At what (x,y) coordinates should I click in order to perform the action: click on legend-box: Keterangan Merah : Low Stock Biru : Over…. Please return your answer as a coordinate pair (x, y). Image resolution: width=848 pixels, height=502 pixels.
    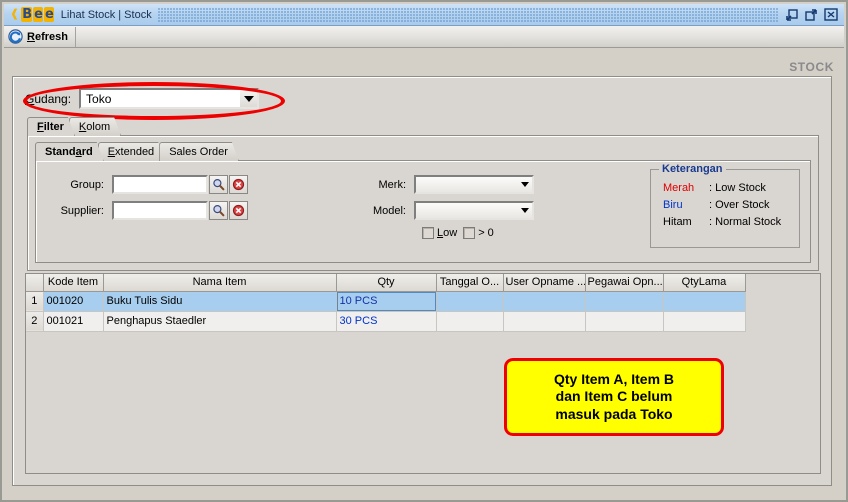
    Looking at the image, I should click on (725, 205).